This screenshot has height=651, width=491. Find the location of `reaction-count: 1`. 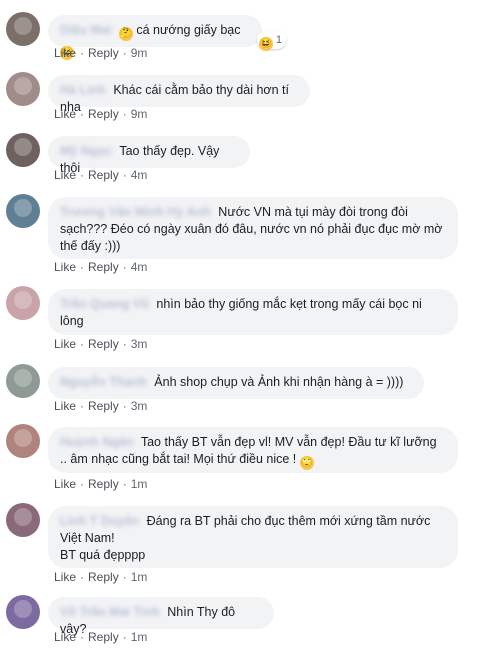

reaction-count: 1 is located at coordinates (278, 40).